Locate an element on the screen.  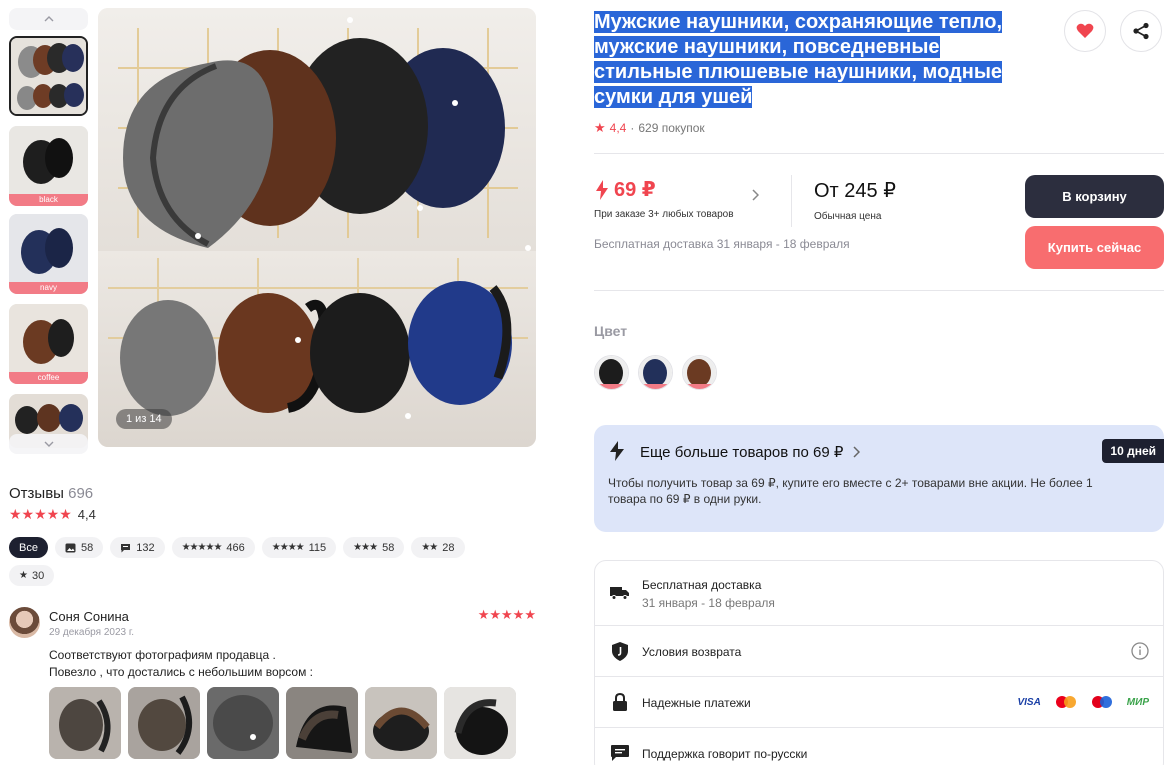
promo-price-note: При заказе 3+ любых товаров is located at coordinates (664, 214).